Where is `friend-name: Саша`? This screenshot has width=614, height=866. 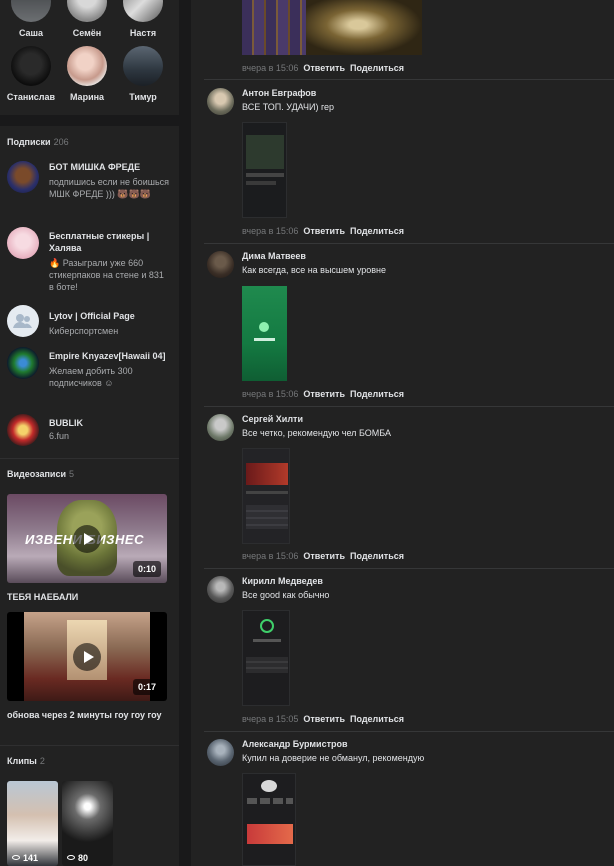
friend-name: Саша is located at coordinates (31, 33).